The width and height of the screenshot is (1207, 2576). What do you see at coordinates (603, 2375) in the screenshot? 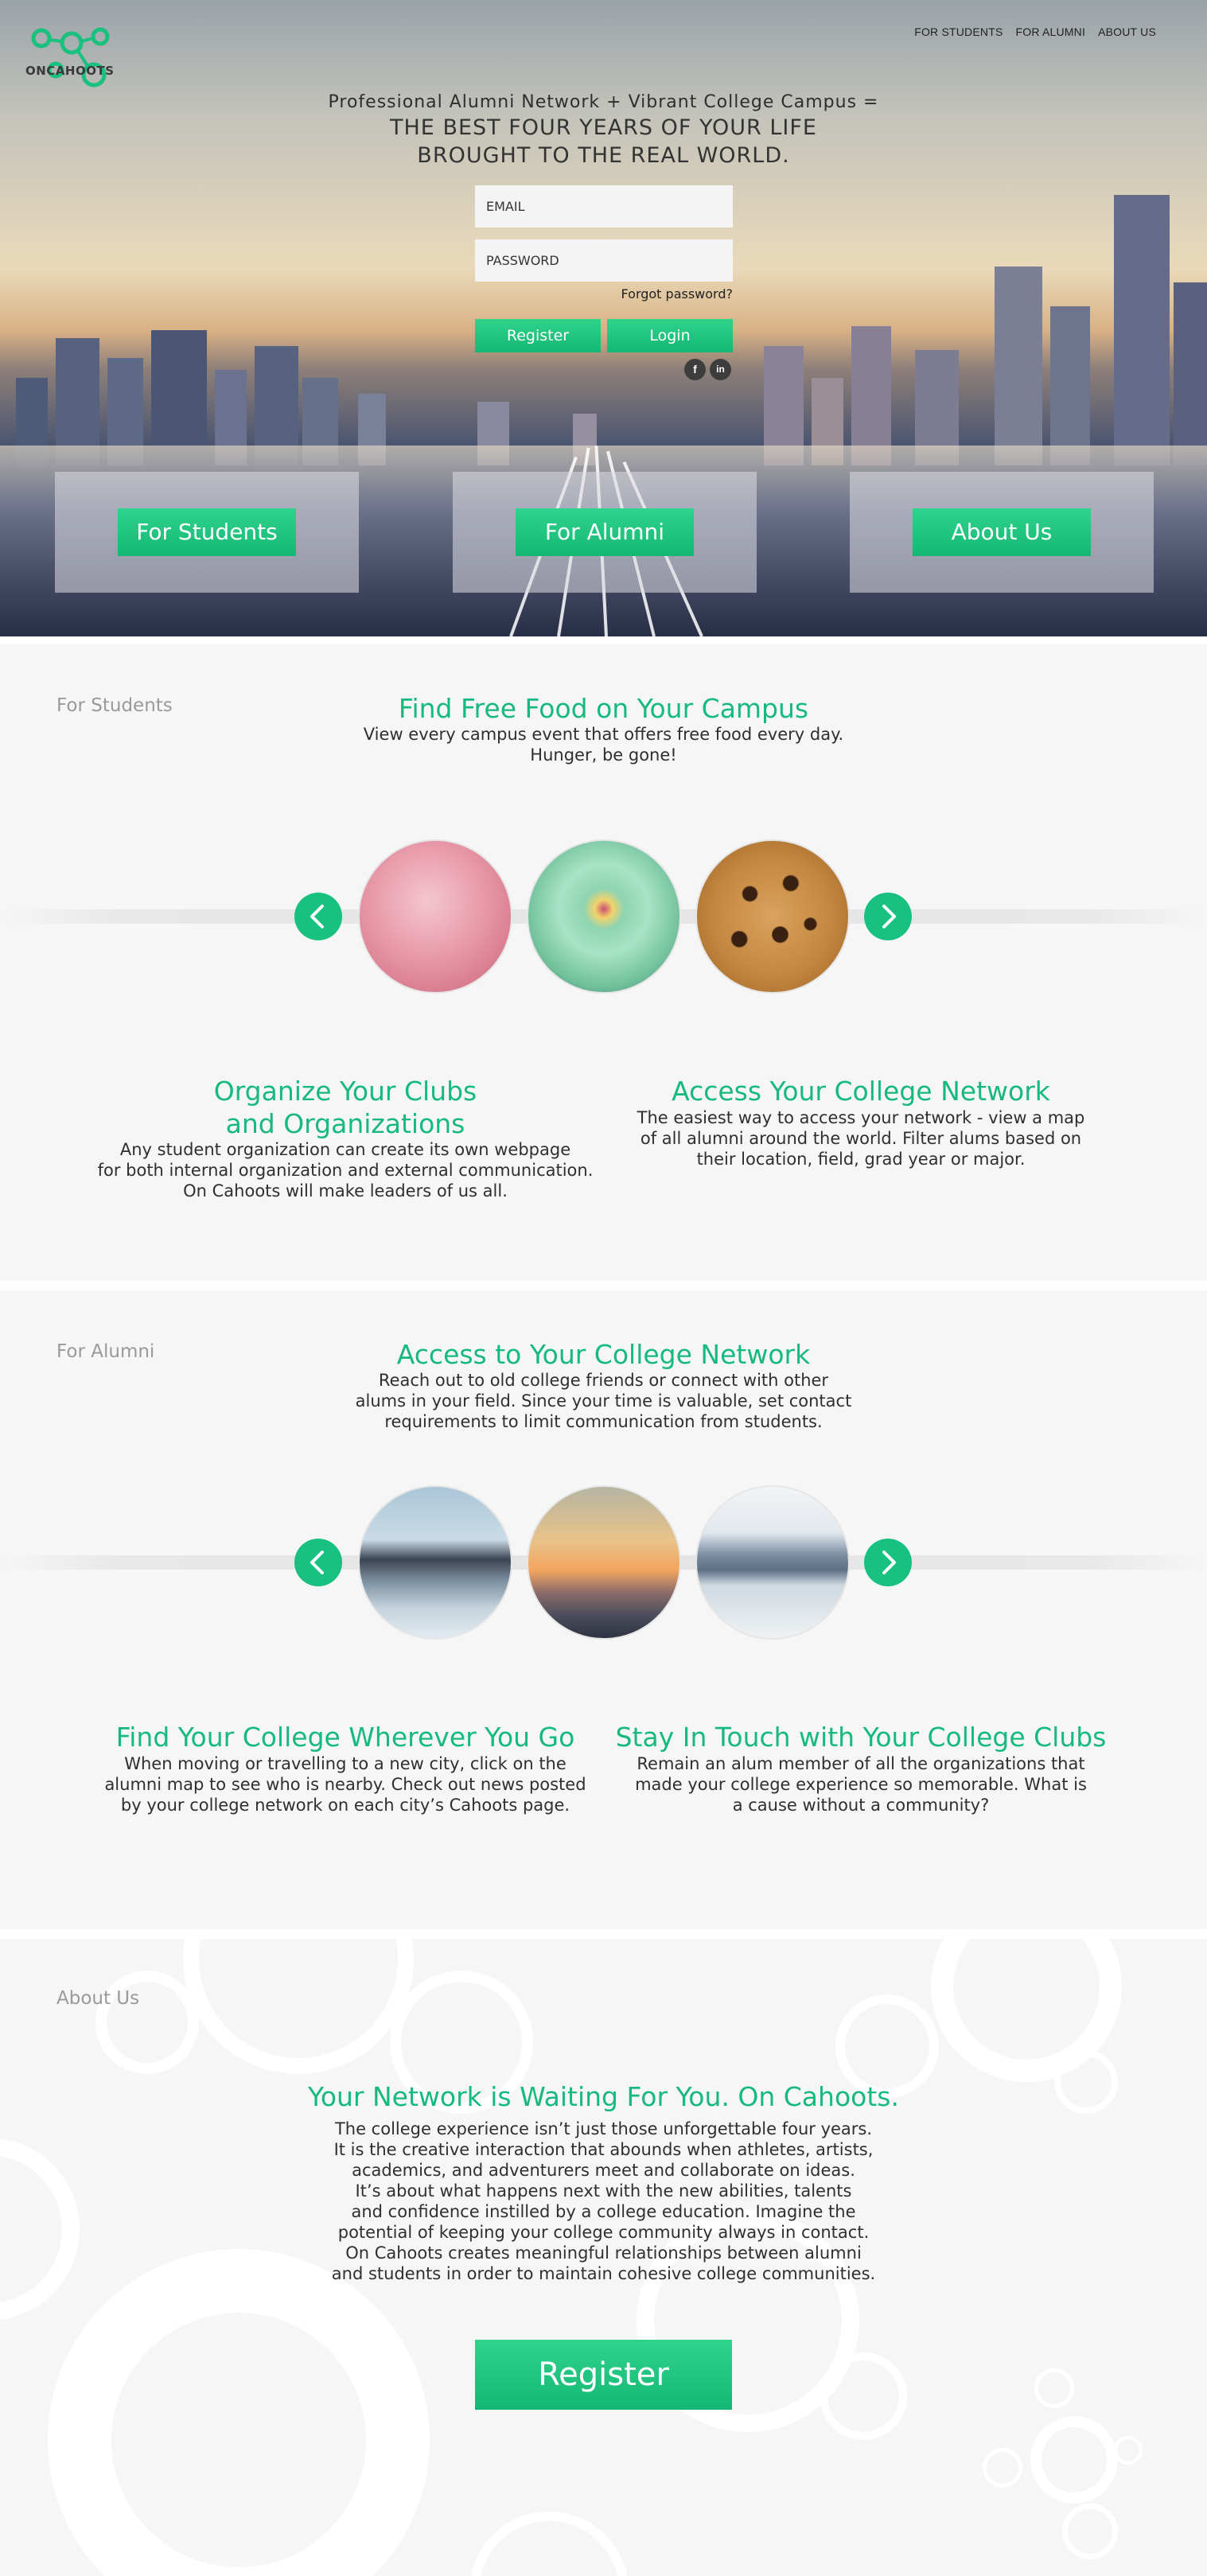
I see `register-bottom-button: Register` at bounding box center [603, 2375].